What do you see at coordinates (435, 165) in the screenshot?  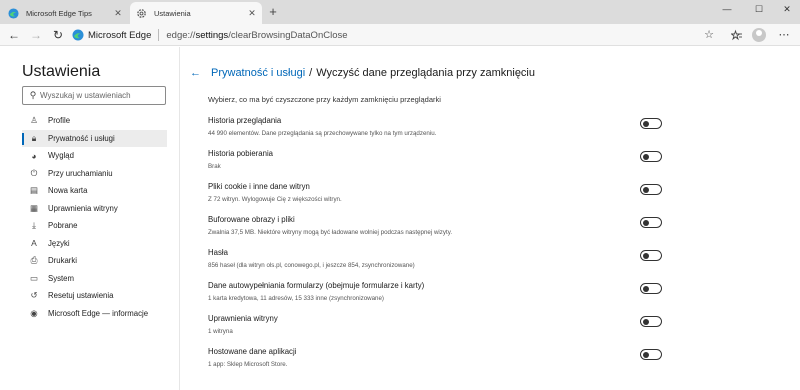 I see `option-row-download-history: Historia pobierania Brak` at bounding box center [435, 165].